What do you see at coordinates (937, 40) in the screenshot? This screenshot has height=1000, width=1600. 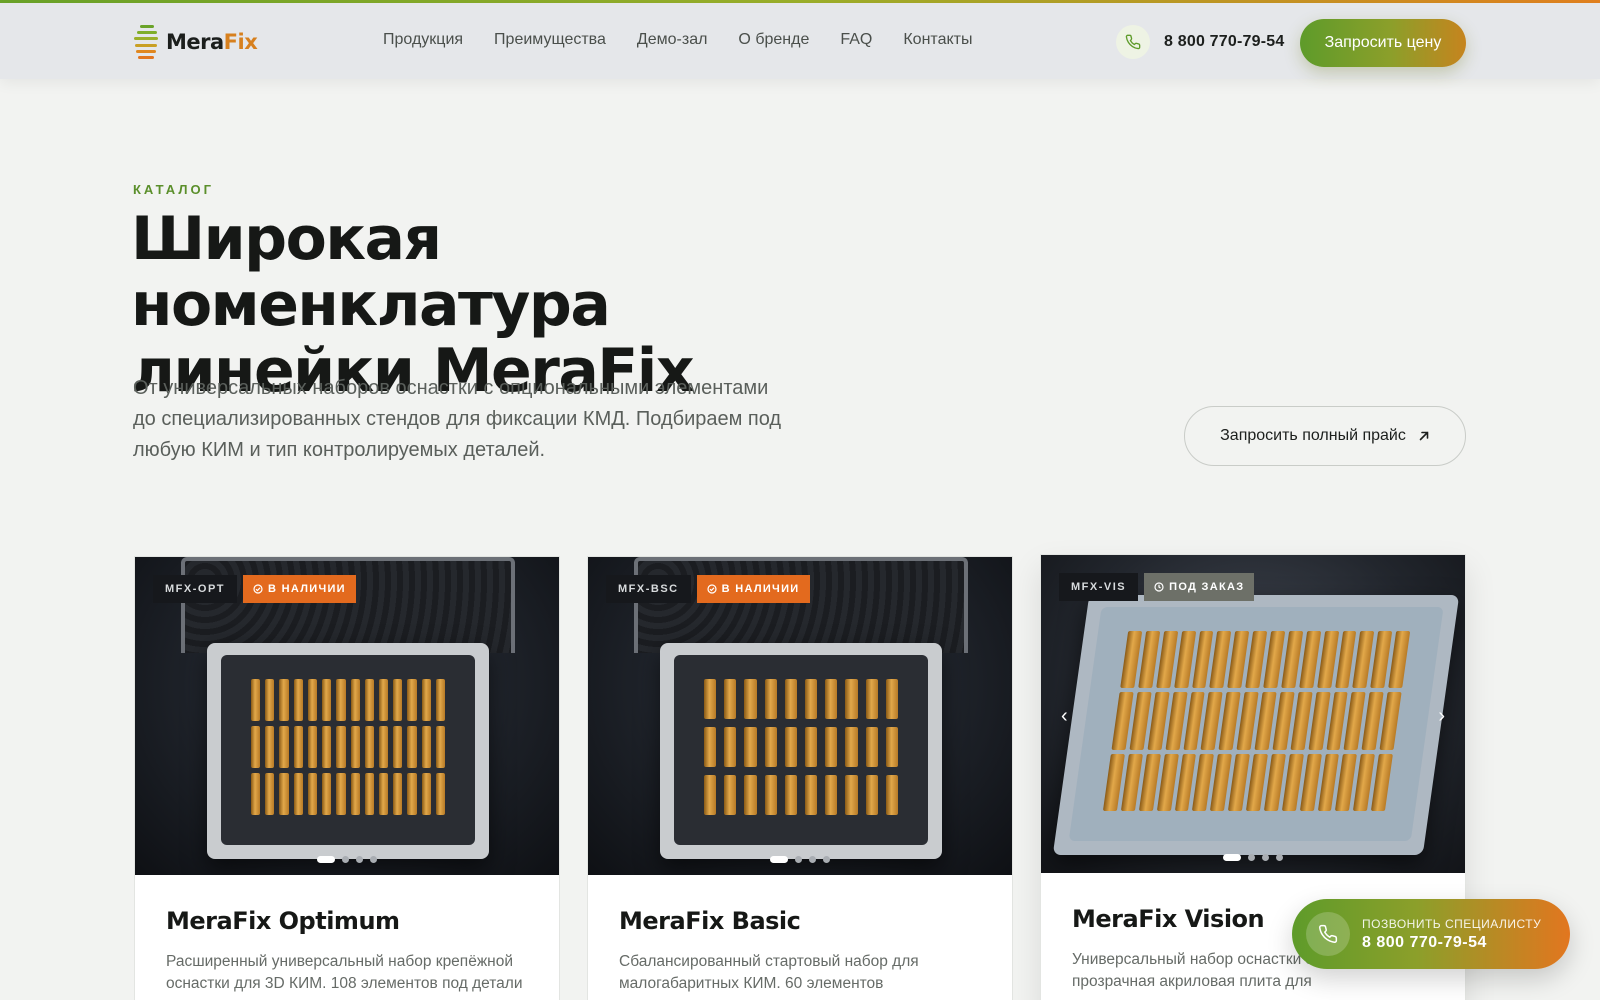 I see `nav-item-contacts: Контакты` at bounding box center [937, 40].